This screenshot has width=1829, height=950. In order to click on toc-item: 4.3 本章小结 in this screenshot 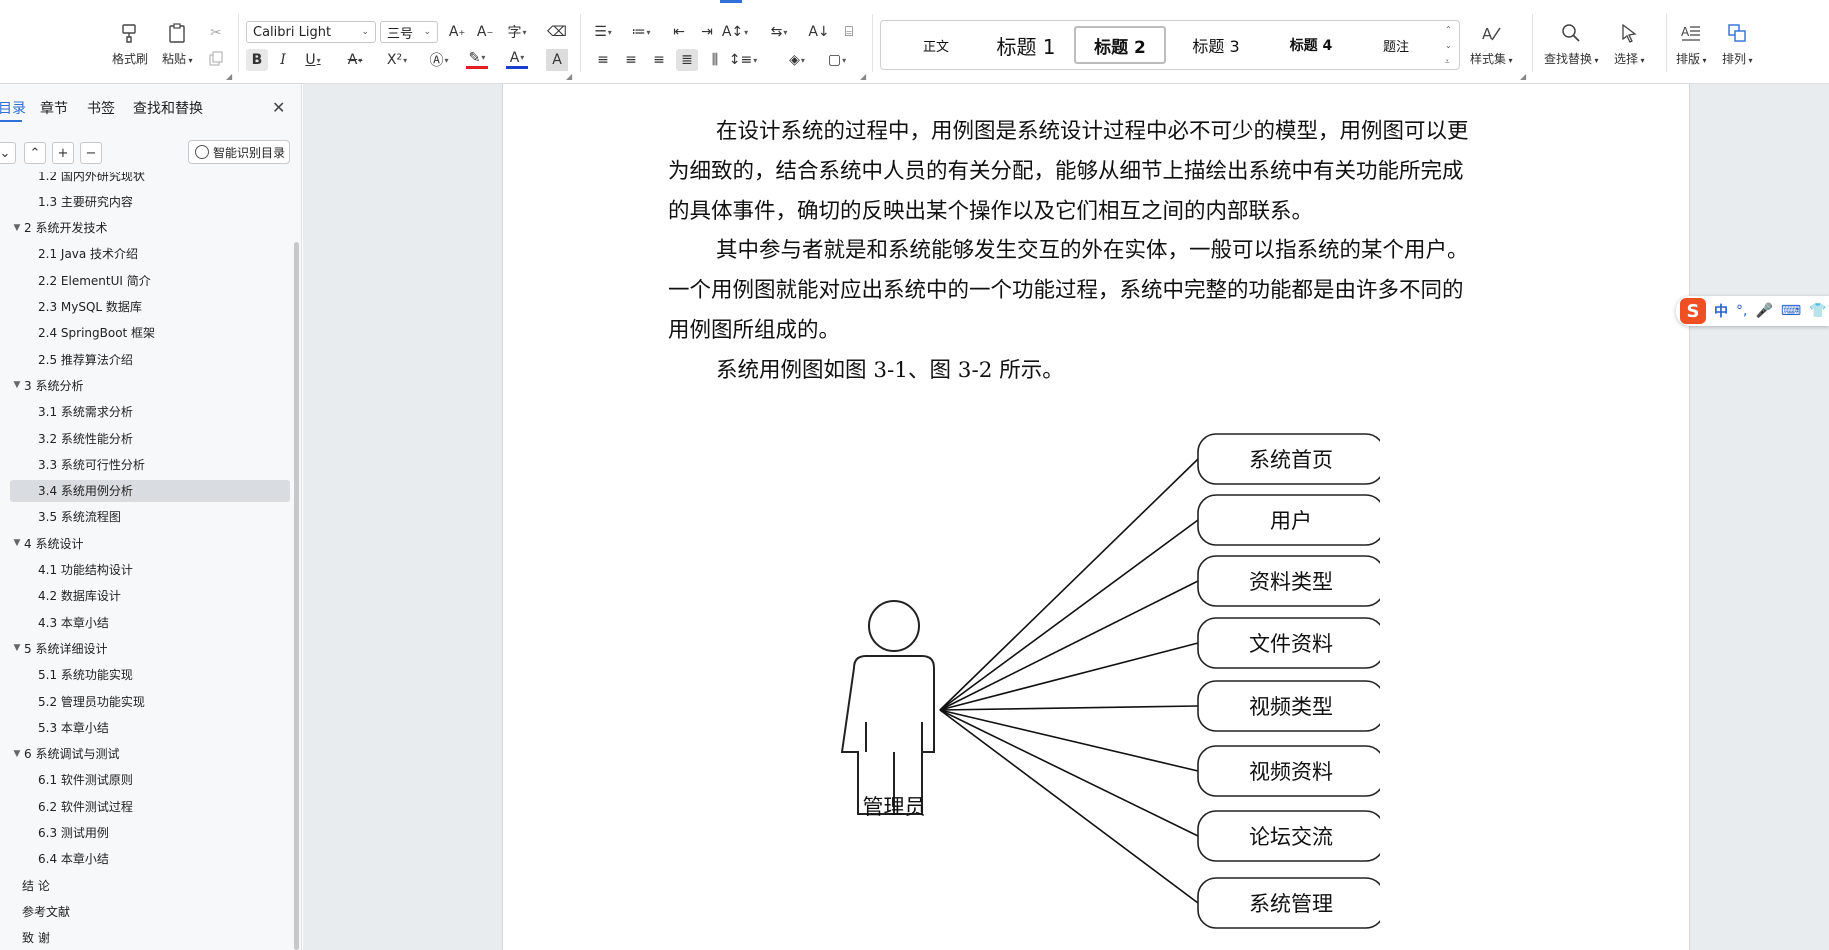, I will do `click(150, 622)`.